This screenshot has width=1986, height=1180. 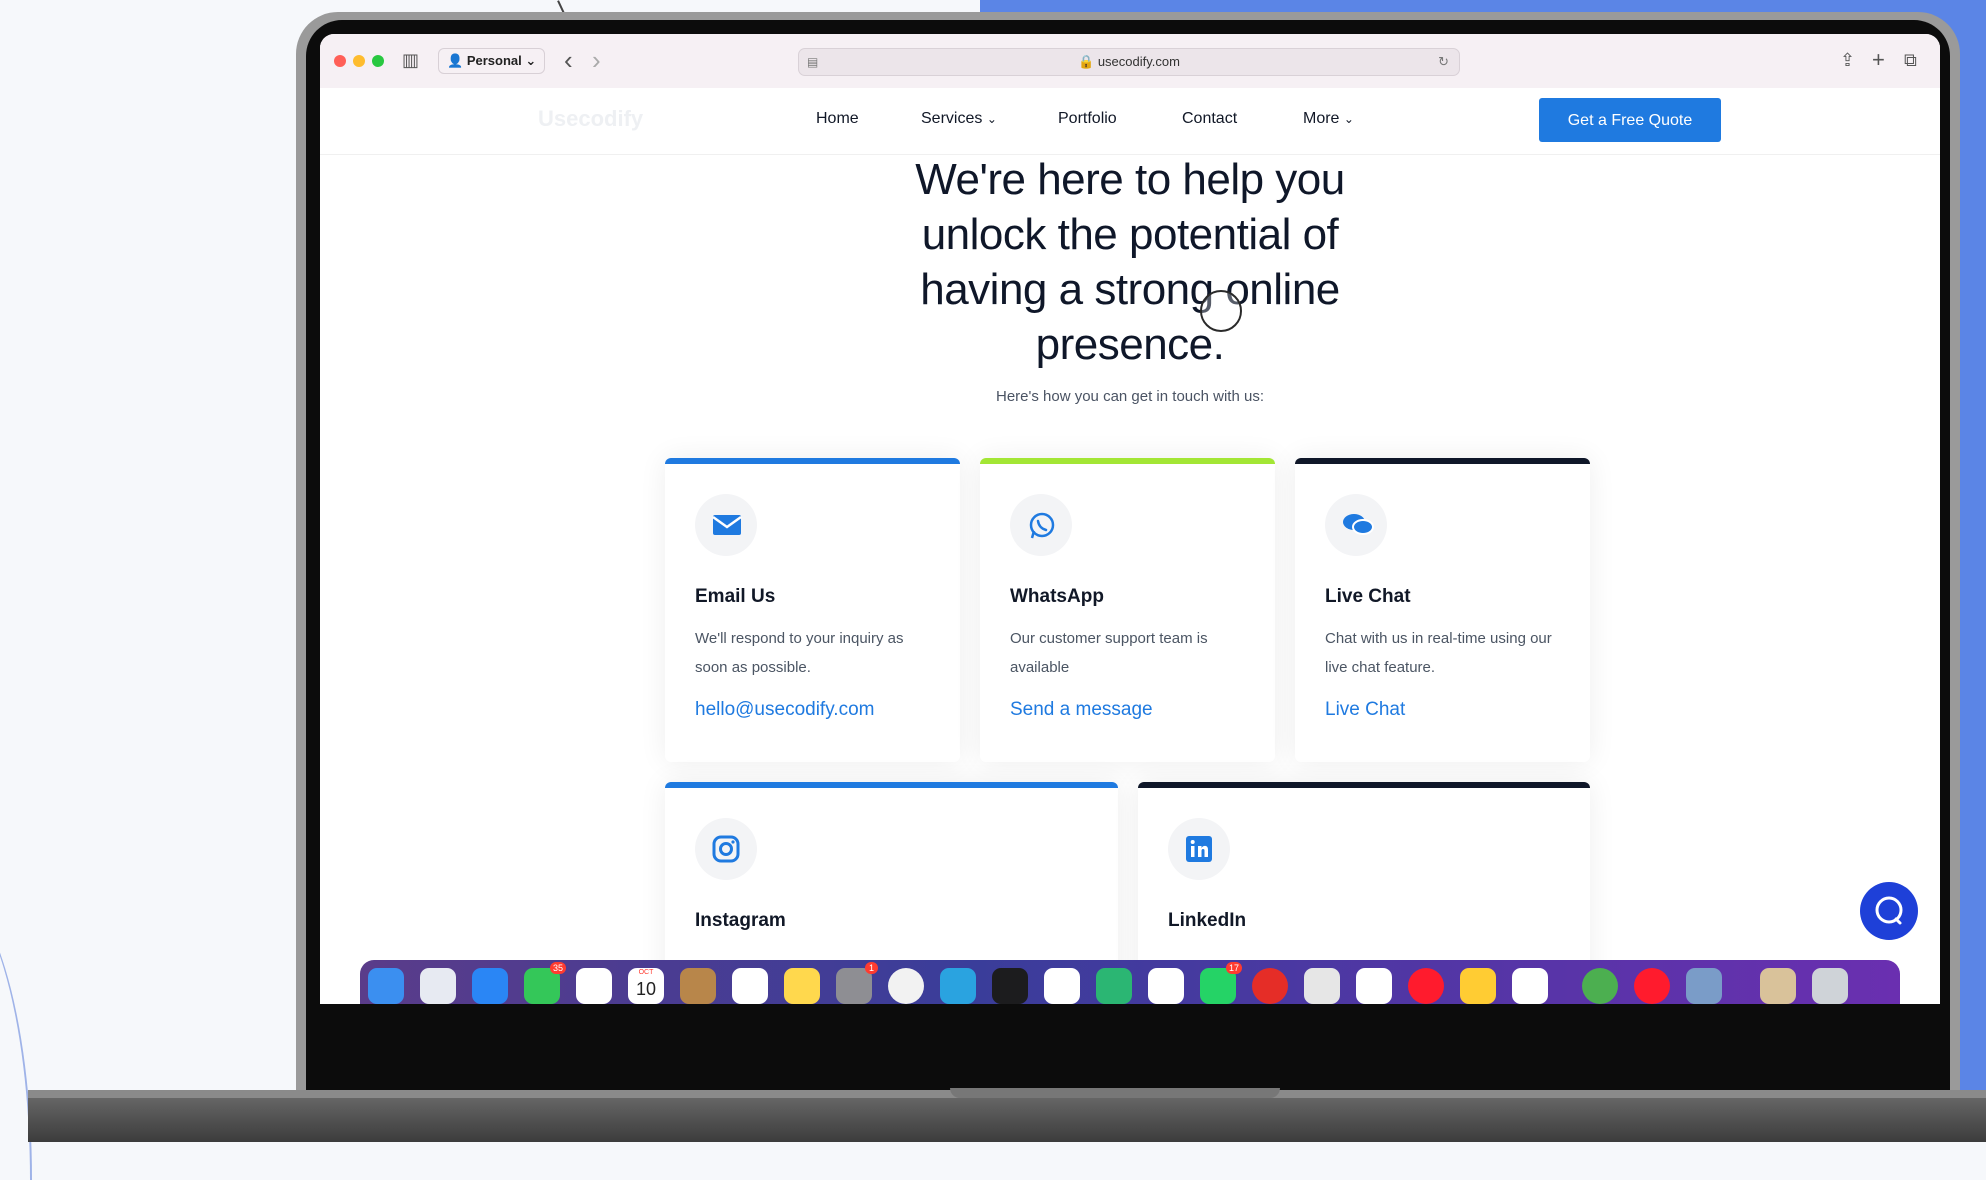 What do you see at coordinates (359, 61) in the screenshot?
I see `minimize-window-button` at bounding box center [359, 61].